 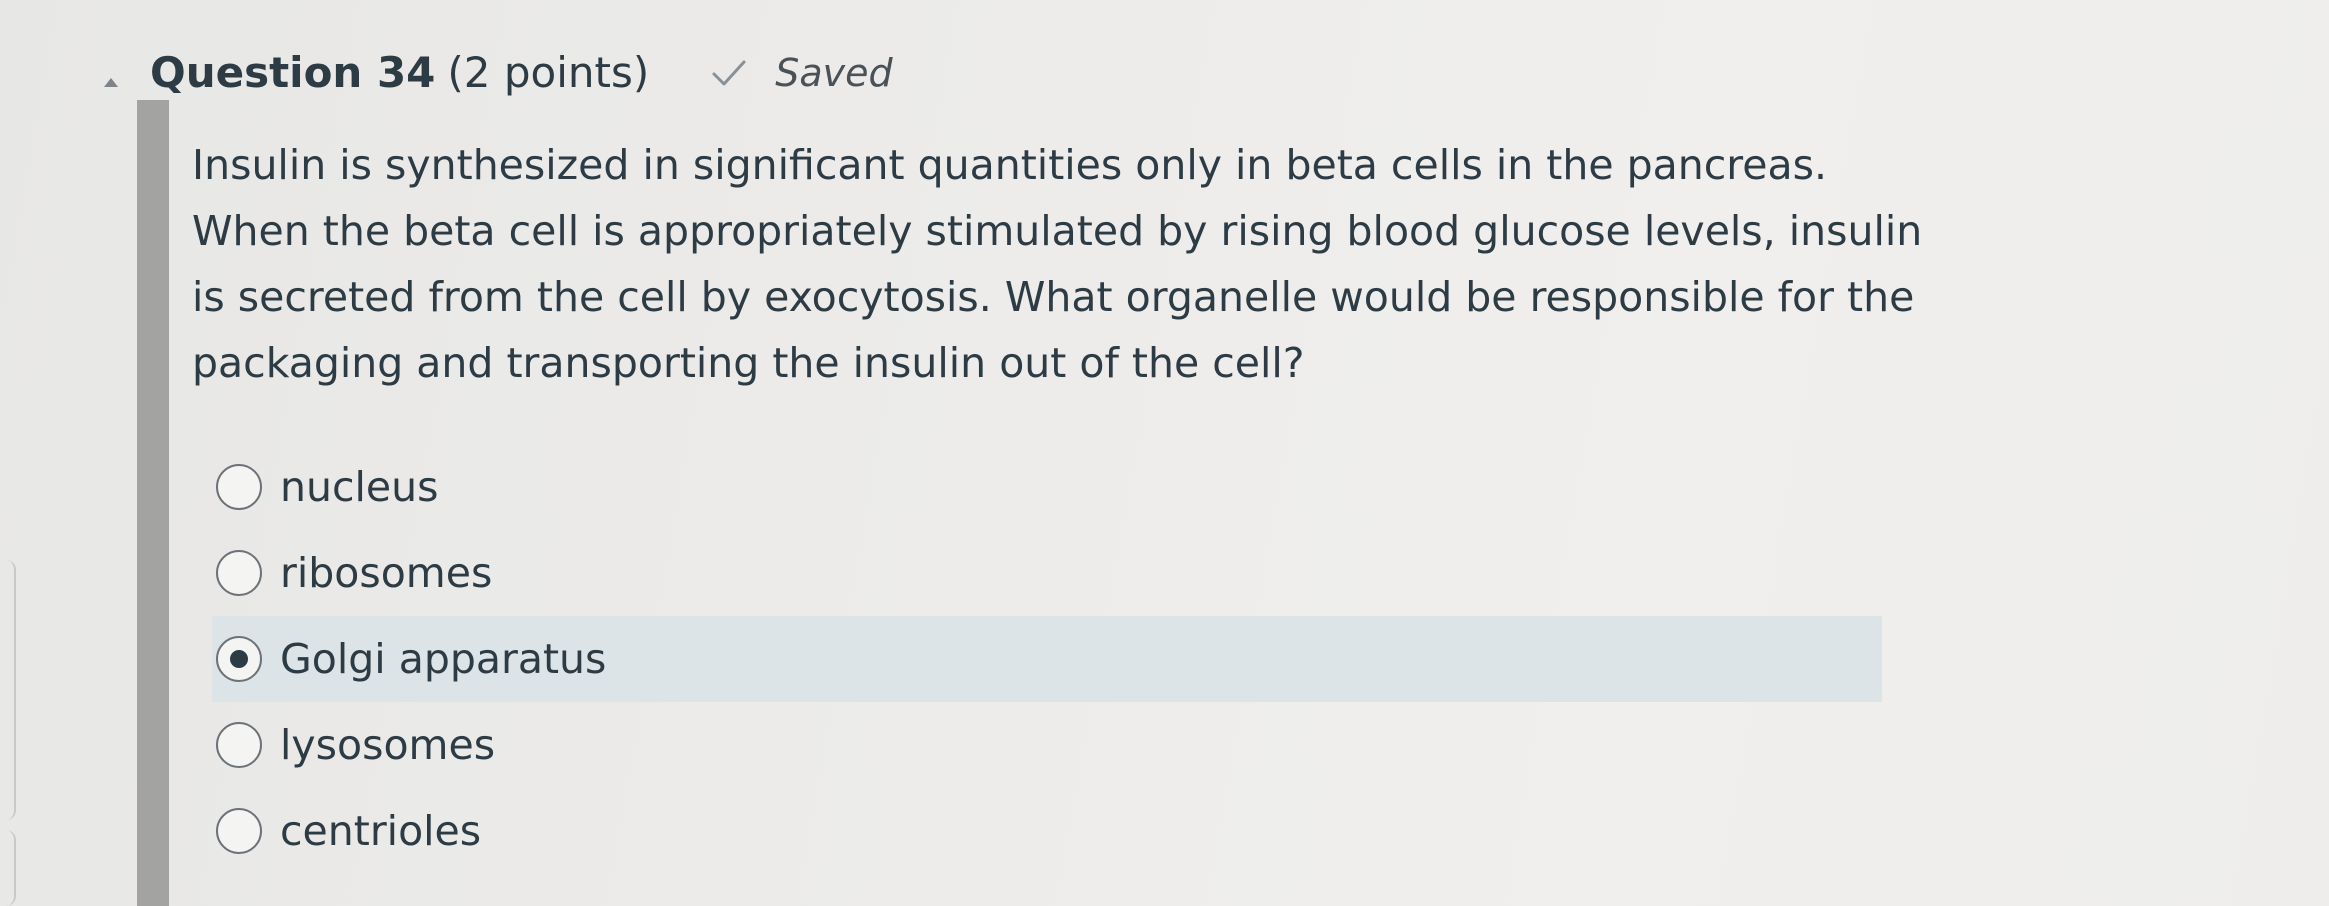 What do you see at coordinates (1047, 573) in the screenshot?
I see `answer-option-ribosomes: ribosomes` at bounding box center [1047, 573].